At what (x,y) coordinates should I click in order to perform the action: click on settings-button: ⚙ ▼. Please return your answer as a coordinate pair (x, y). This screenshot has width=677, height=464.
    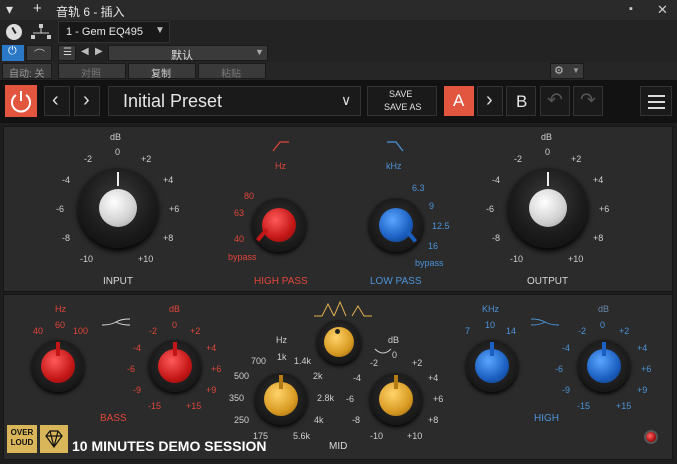
    Looking at the image, I should click on (567, 71).